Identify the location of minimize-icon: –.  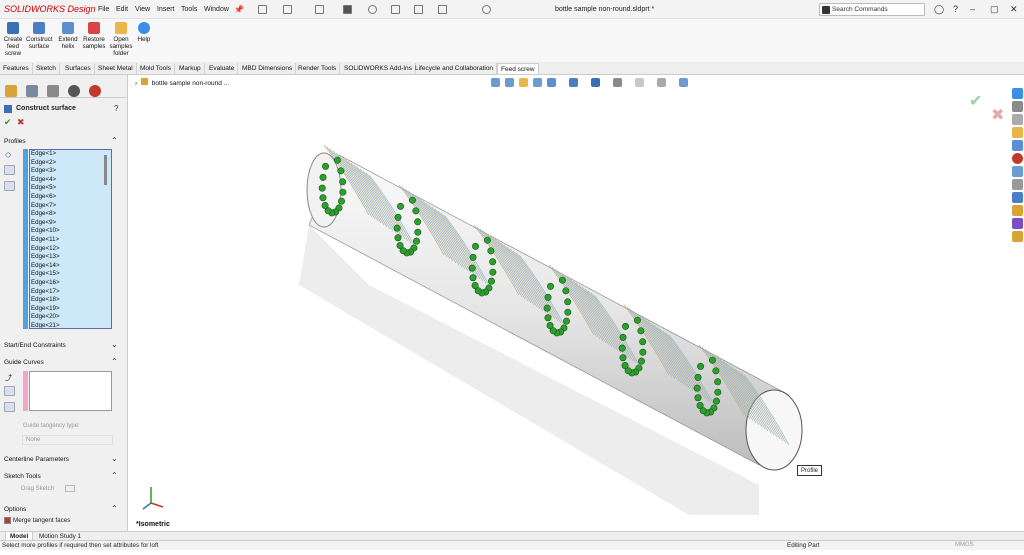
(972, 9).